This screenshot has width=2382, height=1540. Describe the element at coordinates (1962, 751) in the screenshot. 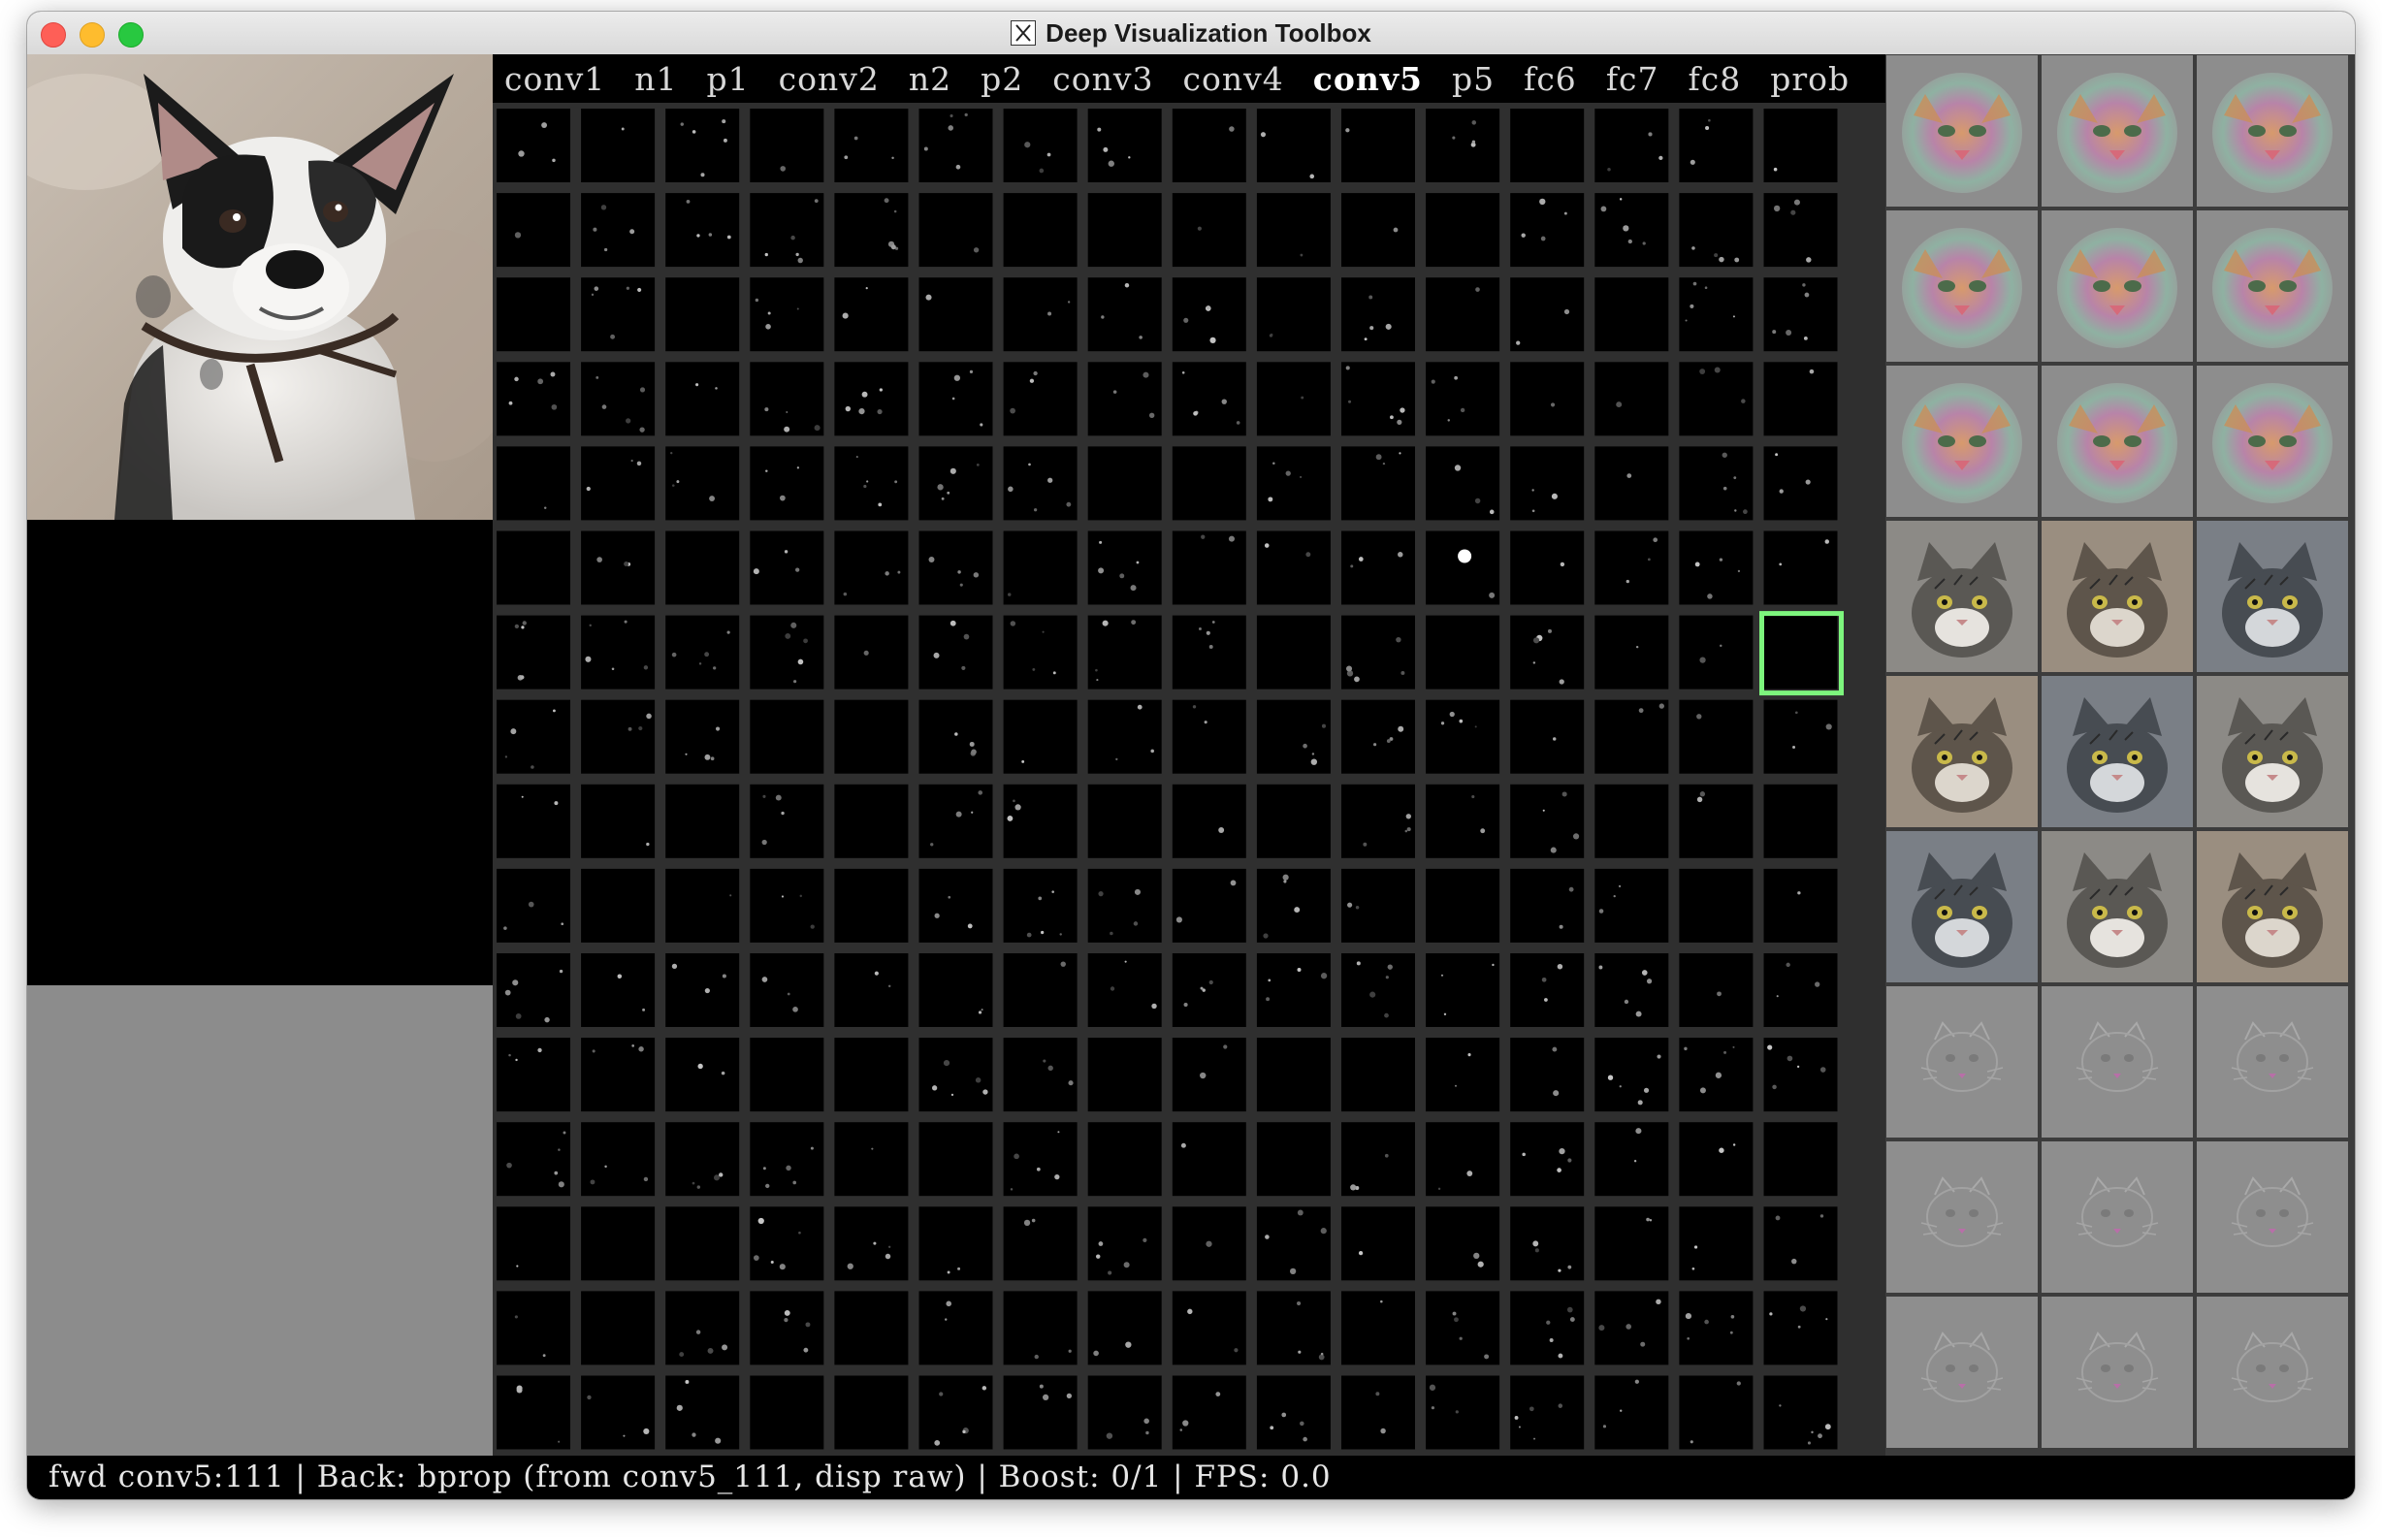

I see `top-image-tile` at that location.